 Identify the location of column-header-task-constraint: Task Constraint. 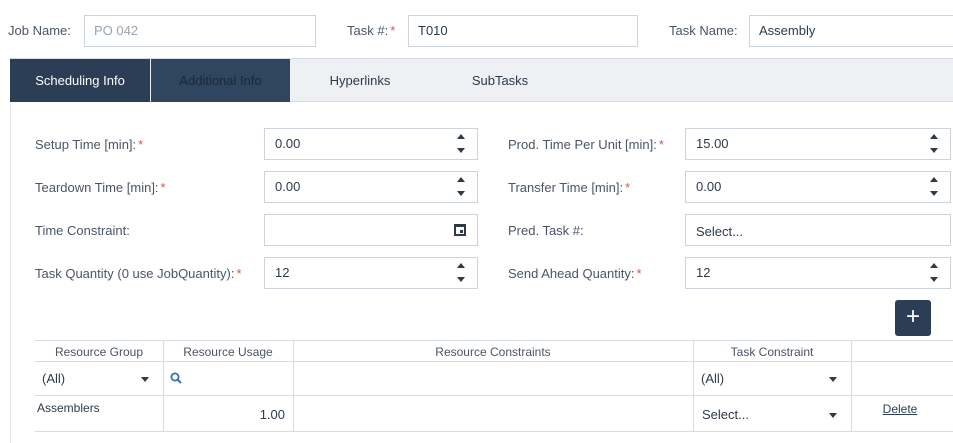
(772, 352).